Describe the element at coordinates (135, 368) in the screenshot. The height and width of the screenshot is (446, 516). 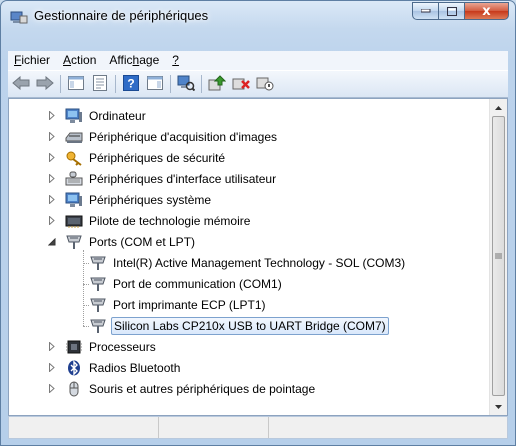
I see `tree-item-label: Radios Bluetooth` at that location.